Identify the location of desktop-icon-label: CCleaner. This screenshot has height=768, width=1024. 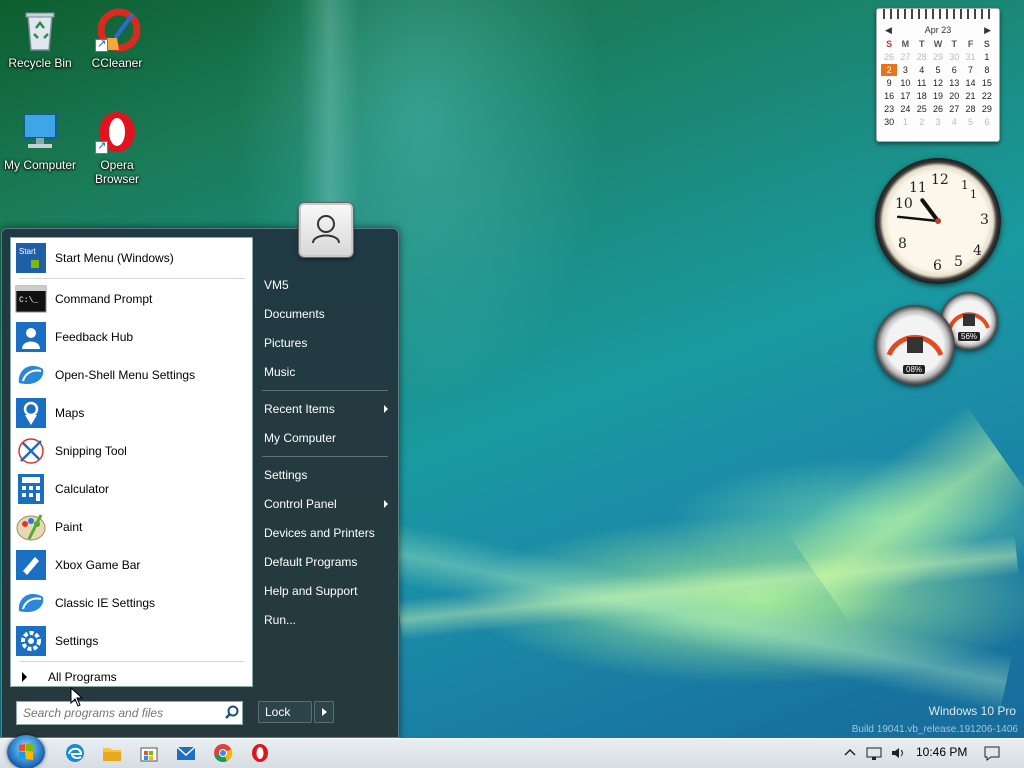
(117, 63).